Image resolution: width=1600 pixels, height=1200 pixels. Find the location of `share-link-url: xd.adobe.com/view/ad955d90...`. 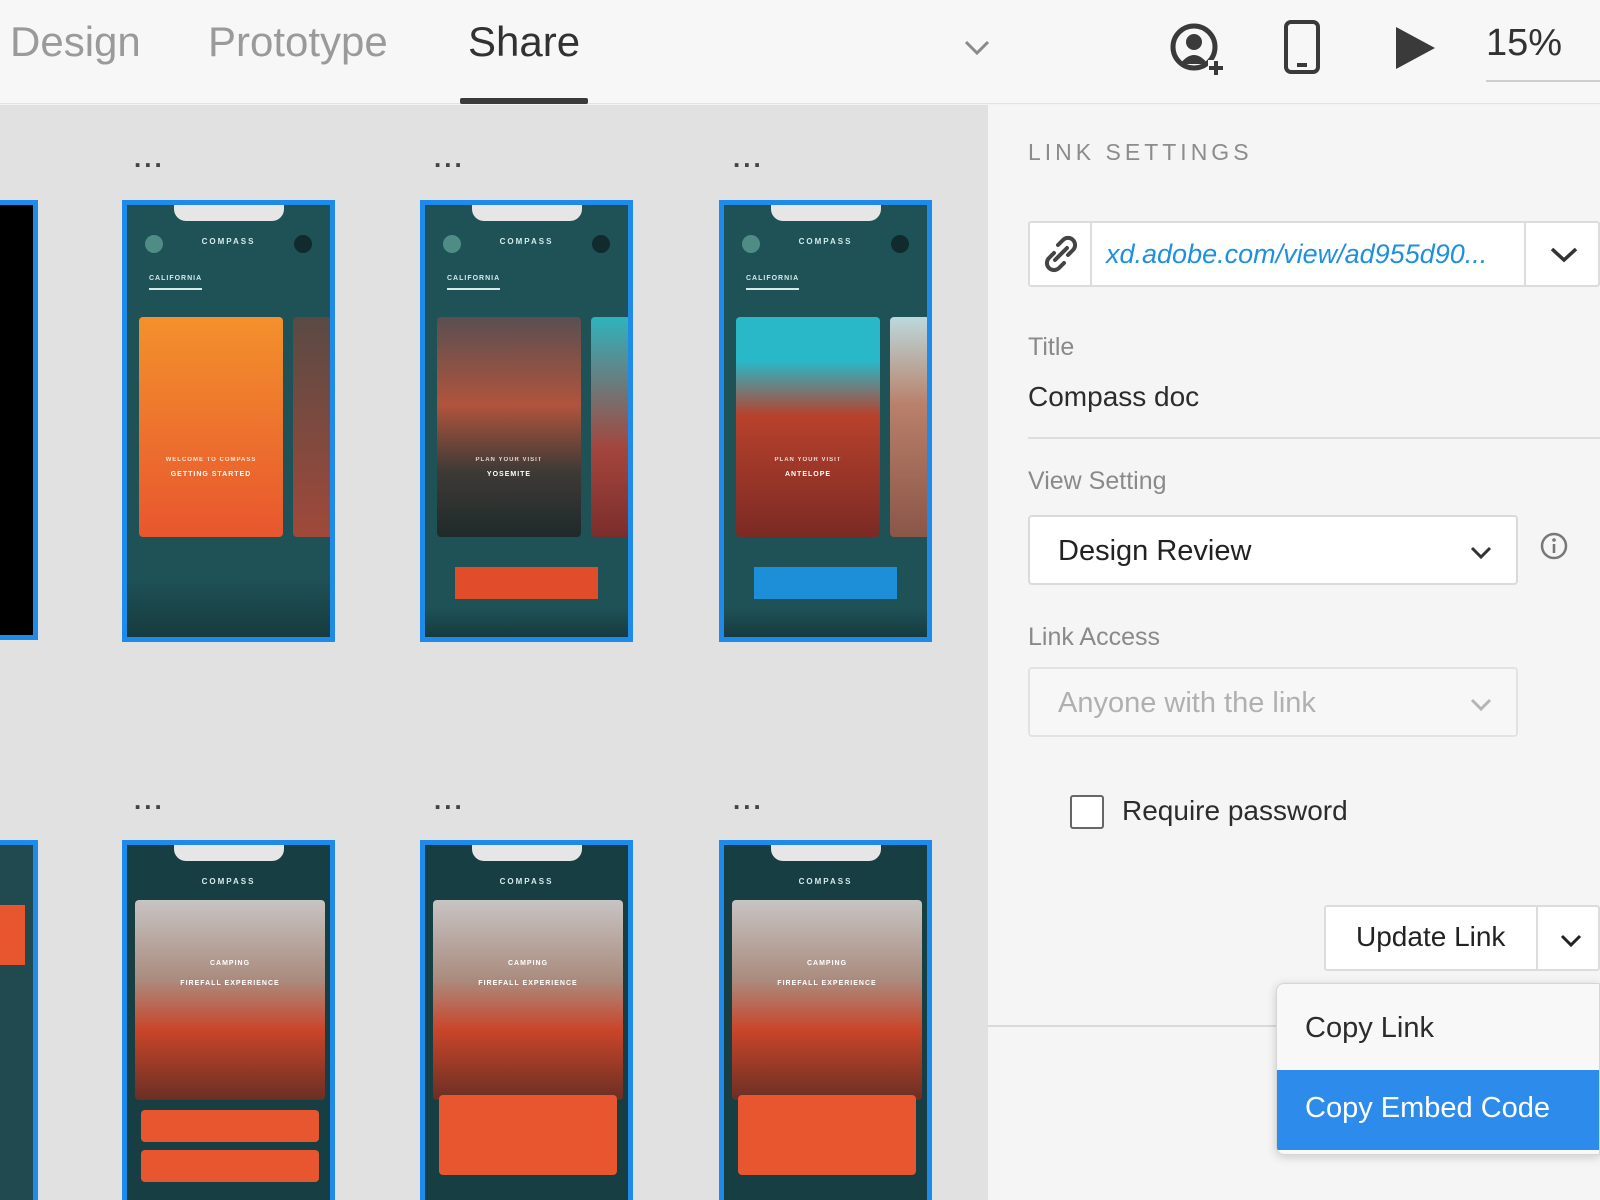

share-link-url: xd.adobe.com/view/ad955d90... is located at coordinates (1296, 254).